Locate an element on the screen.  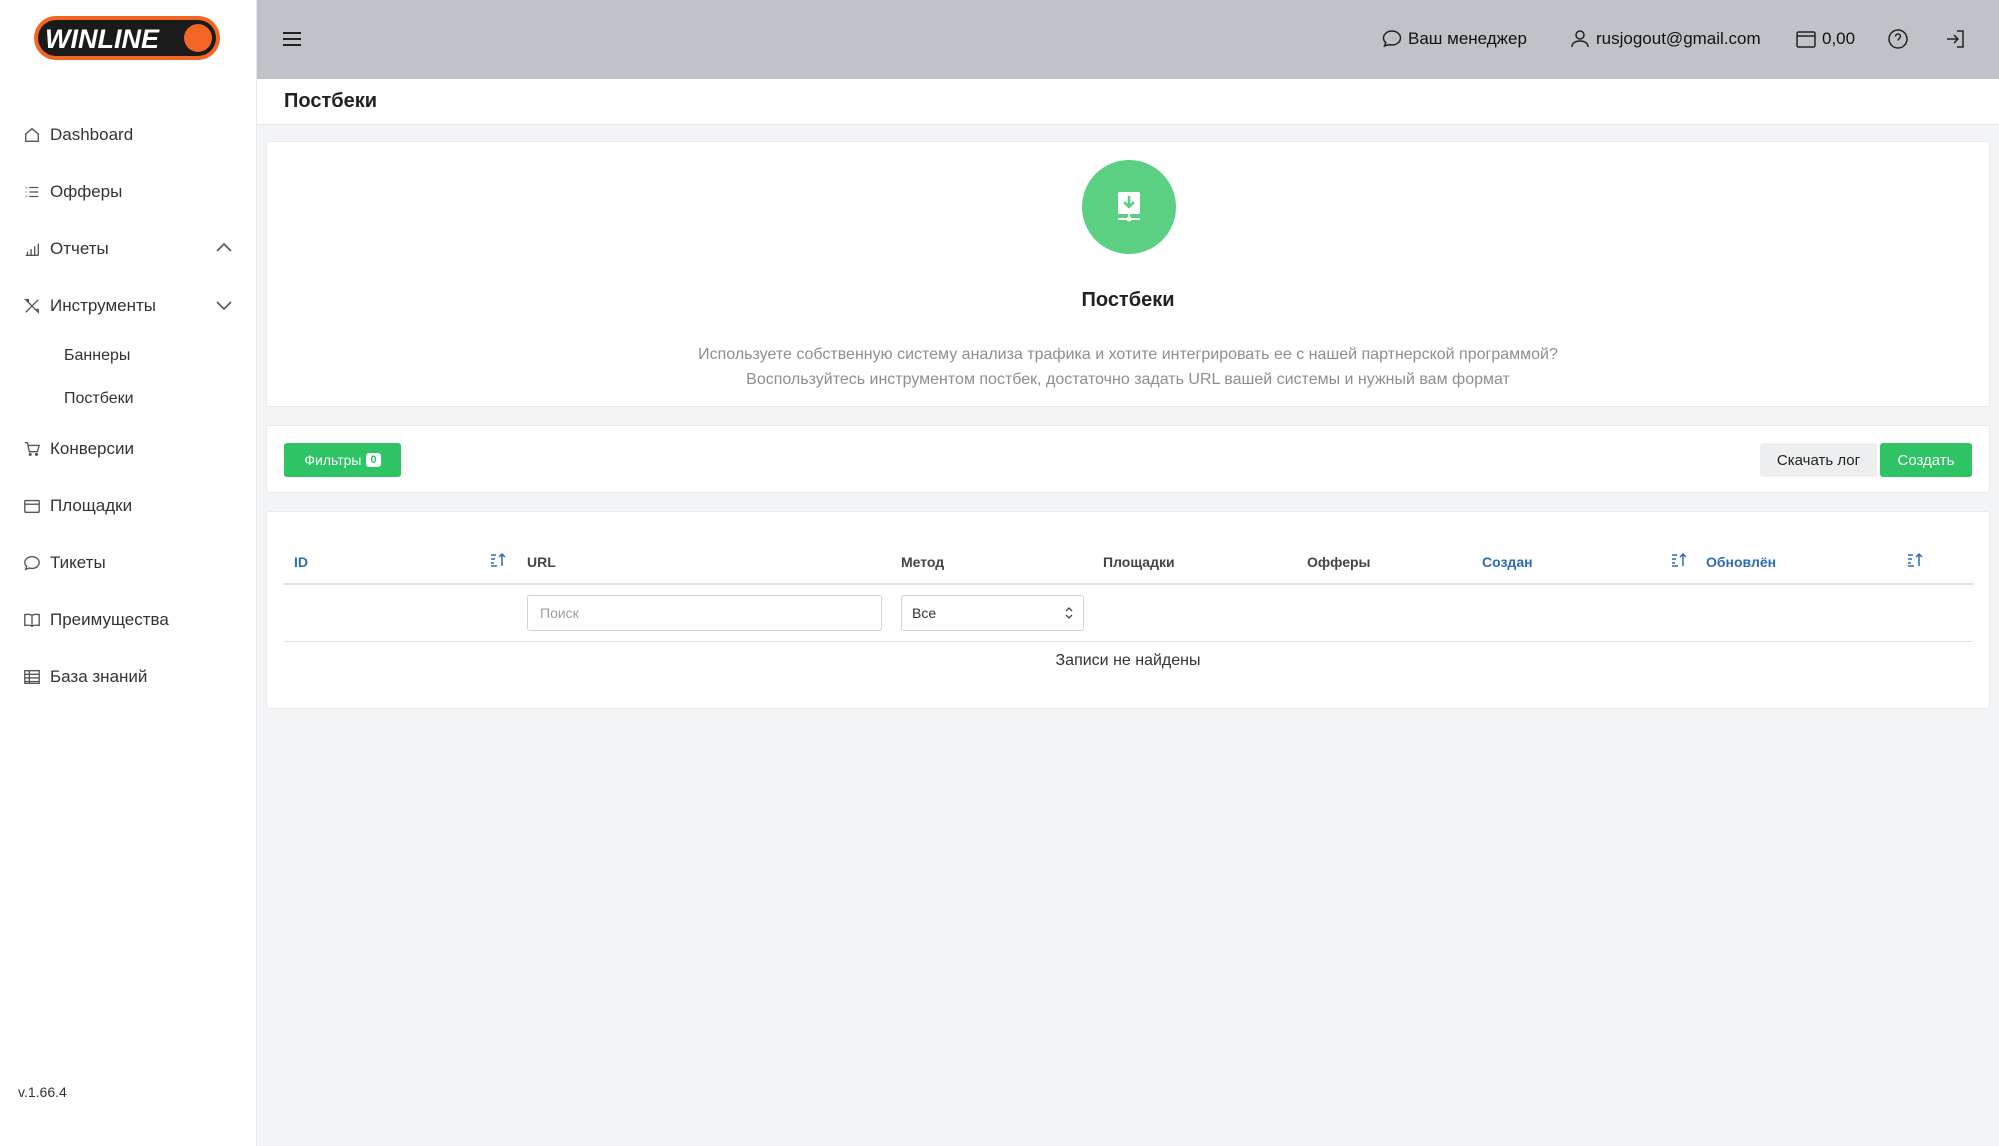
sidebar-item-reports: Отчеты is located at coordinates (128, 248).